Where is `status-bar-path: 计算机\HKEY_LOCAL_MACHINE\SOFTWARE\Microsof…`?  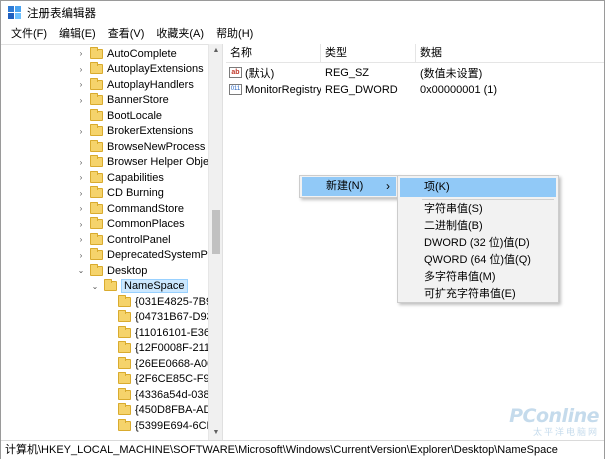 status-bar-path: 计算机\HKEY_LOCAL_MACHINE\SOFTWARE\Microsof… is located at coordinates (302, 449).